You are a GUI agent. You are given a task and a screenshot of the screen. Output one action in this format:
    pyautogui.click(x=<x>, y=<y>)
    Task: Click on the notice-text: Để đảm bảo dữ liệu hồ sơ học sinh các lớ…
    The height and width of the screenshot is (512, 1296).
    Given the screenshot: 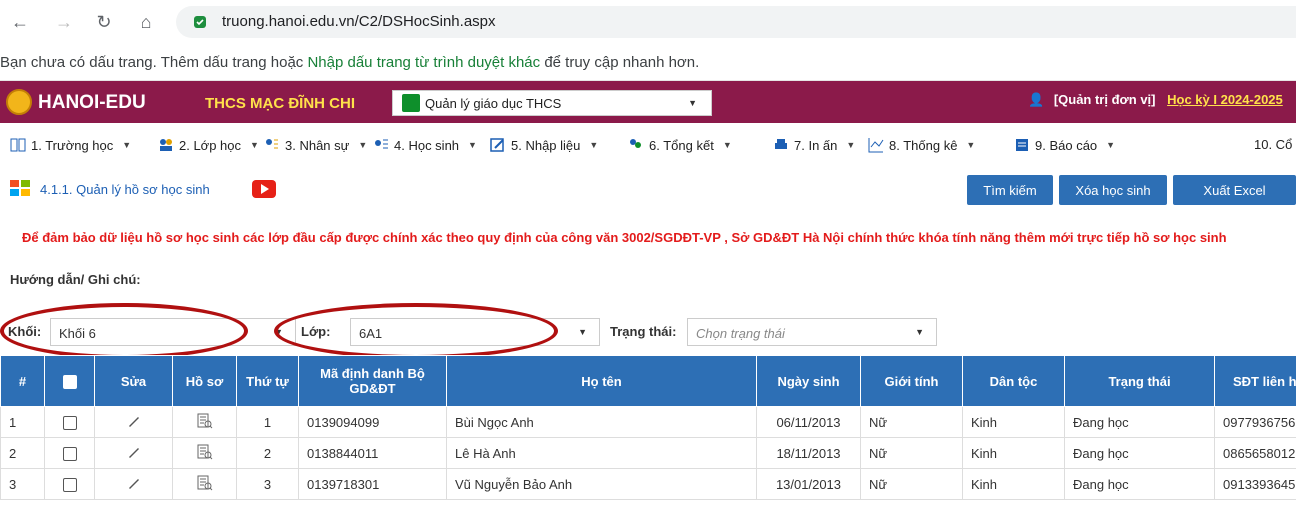 What is the action you would take?
    pyautogui.click(x=624, y=237)
    